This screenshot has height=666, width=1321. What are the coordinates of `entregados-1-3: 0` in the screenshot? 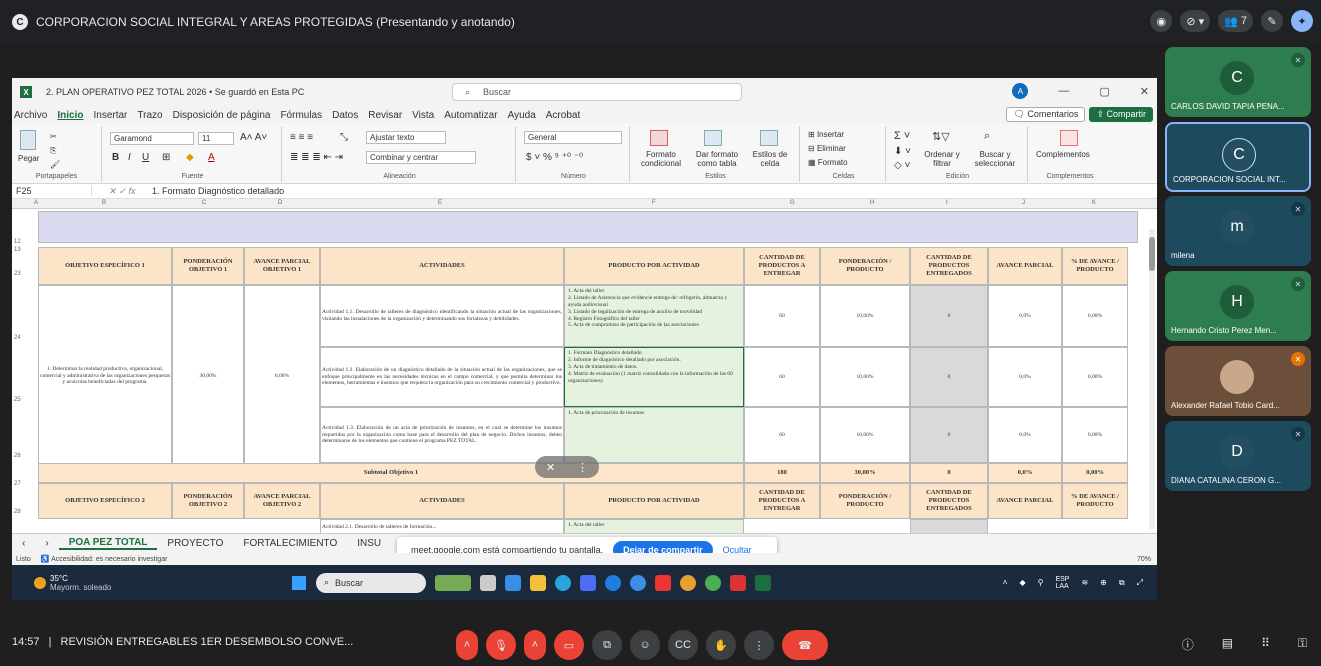 It's located at (949, 435).